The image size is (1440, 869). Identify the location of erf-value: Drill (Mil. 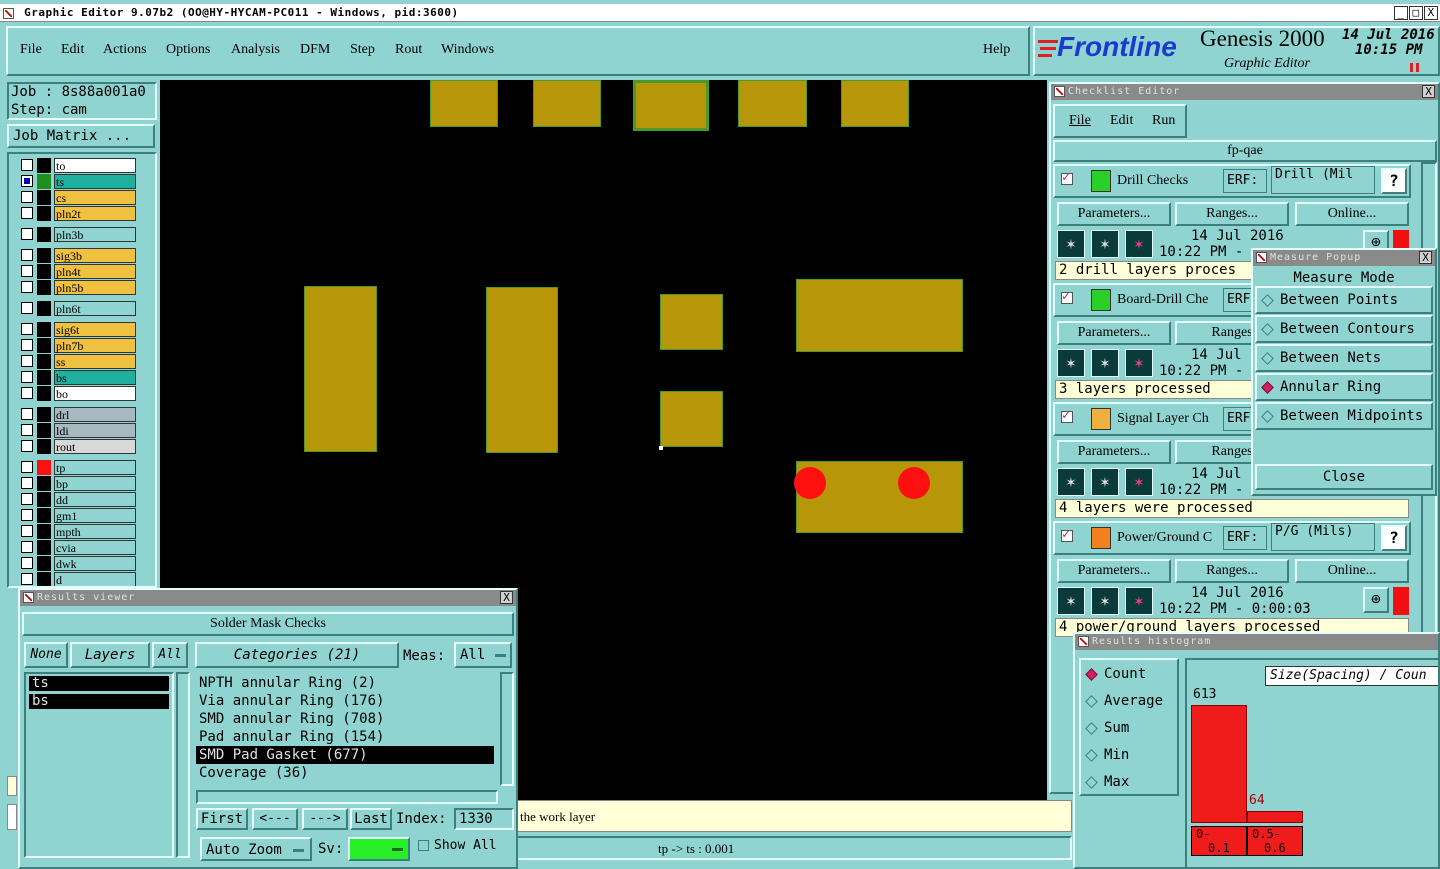
(1323, 180).